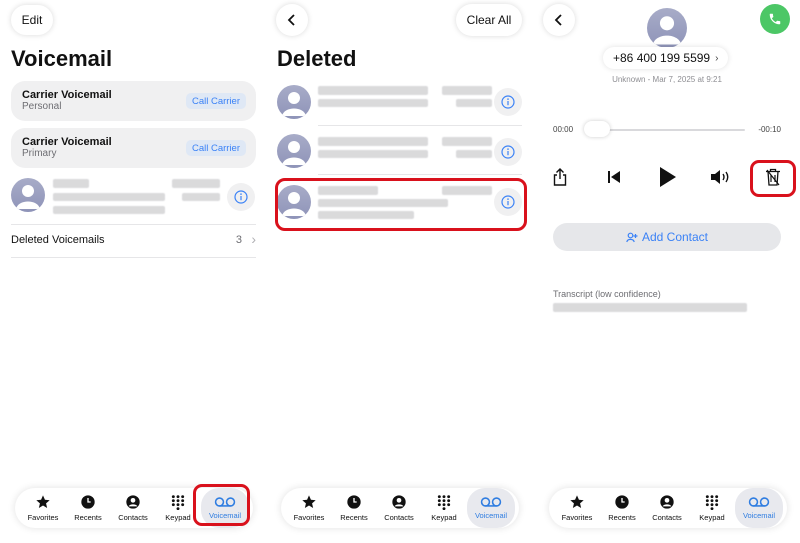 Image resolution: width=800 pixels, height=543 pixels. I want to click on speaker-icon, so click(720, 177).